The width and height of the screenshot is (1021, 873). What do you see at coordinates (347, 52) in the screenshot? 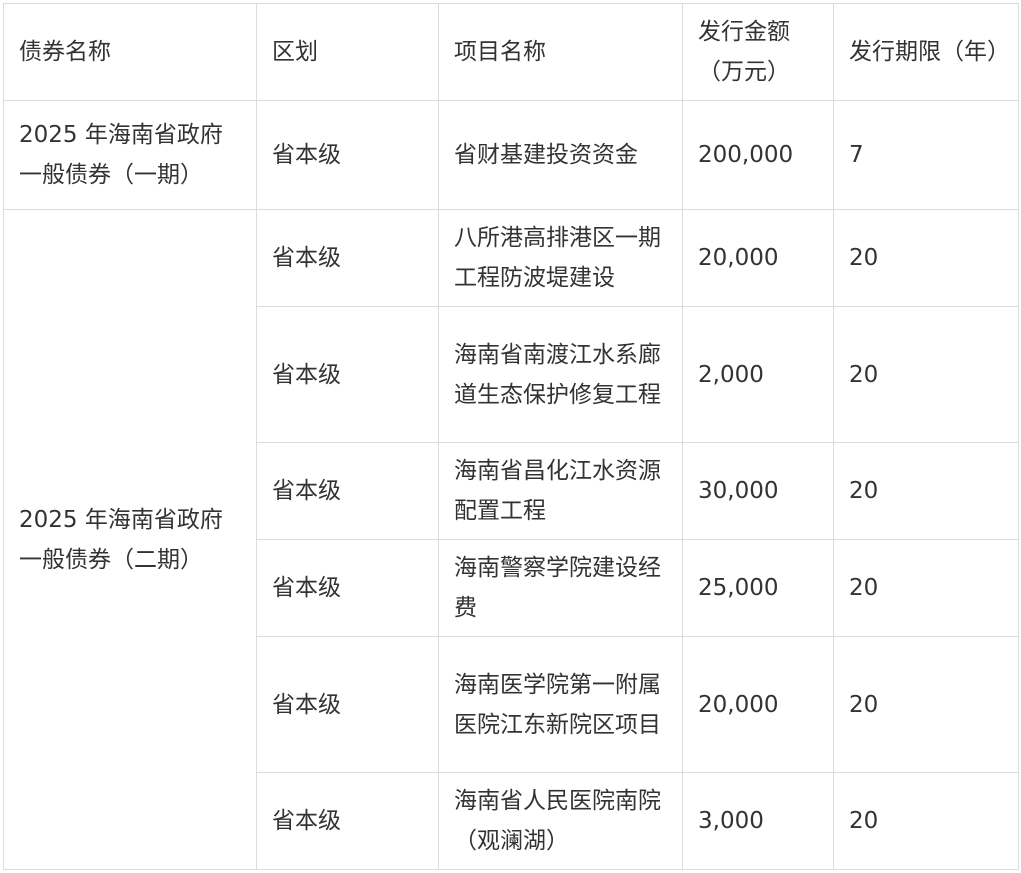
I see `header-region: 区划` at bounding box center [347, 52].